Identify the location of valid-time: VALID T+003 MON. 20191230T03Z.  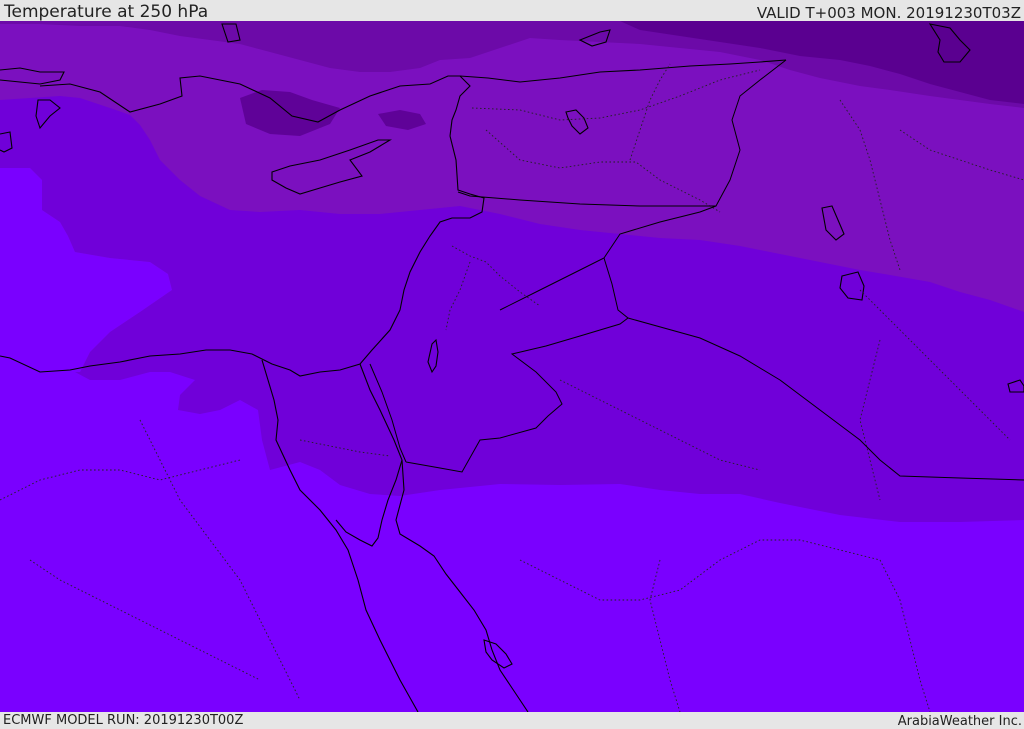
(888, 13).